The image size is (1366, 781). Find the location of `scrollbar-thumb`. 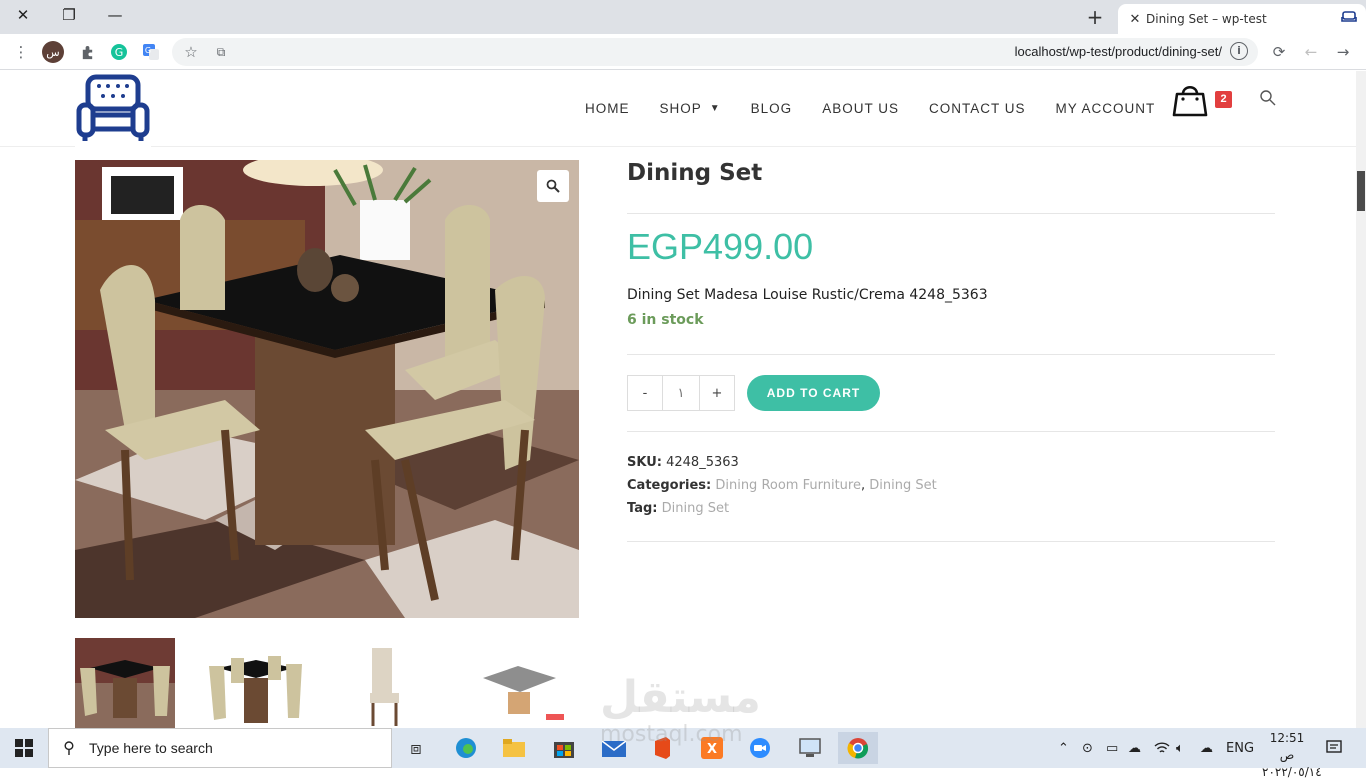

scrollbar-thumb is located at coordinates (1361, 191).